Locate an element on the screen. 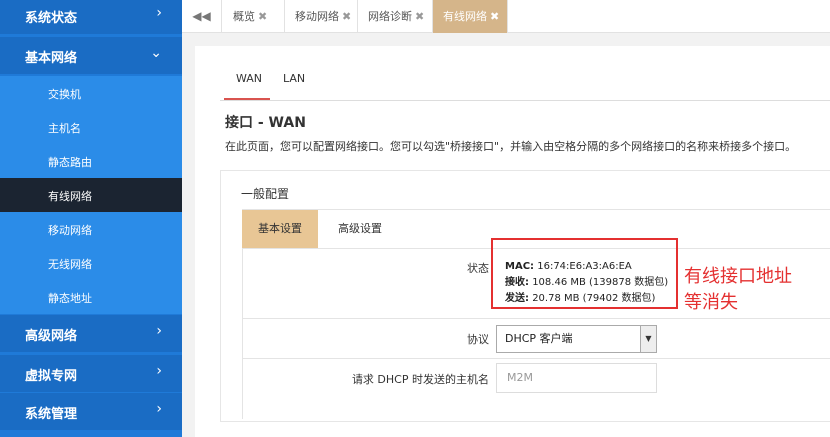 This screenshot has height=437, width=830. sidebar-item-advanced-network: 高级网络 › is located at coordinates (91, 333).